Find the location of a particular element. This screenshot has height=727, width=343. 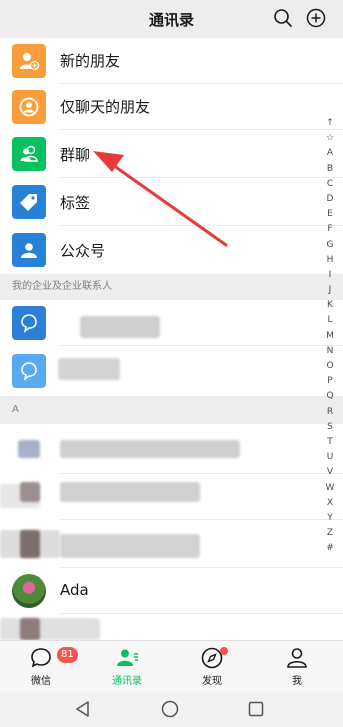

bottom-tab-bar: 81 微信 通讯录 发现 我 is located at coordinates (171, 666).